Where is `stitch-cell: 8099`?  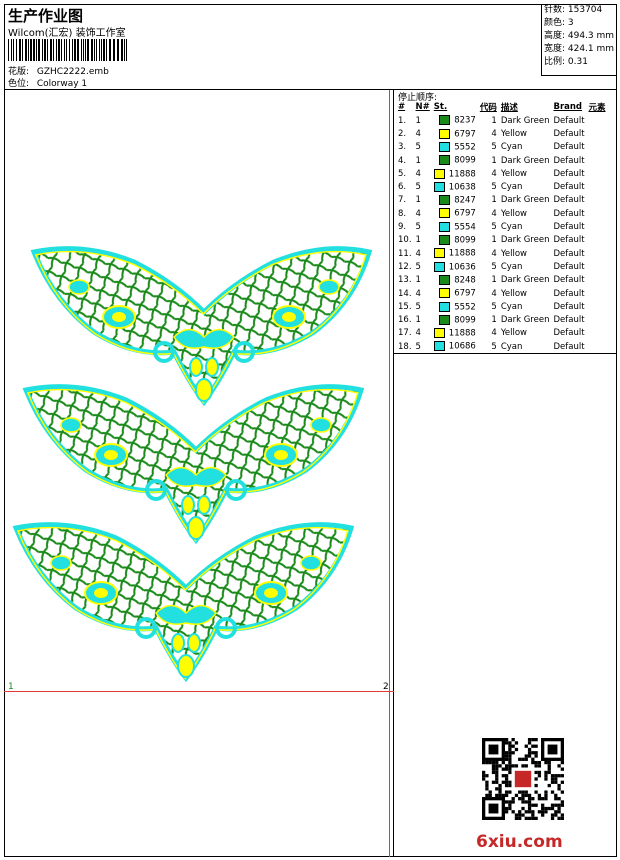
stitch-cell: 8099 is located at coordinates (455, 160).